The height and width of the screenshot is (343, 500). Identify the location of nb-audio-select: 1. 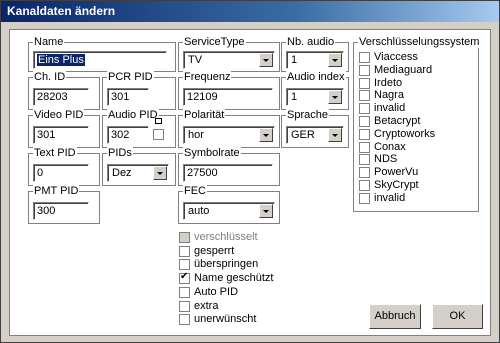
(315, 60).